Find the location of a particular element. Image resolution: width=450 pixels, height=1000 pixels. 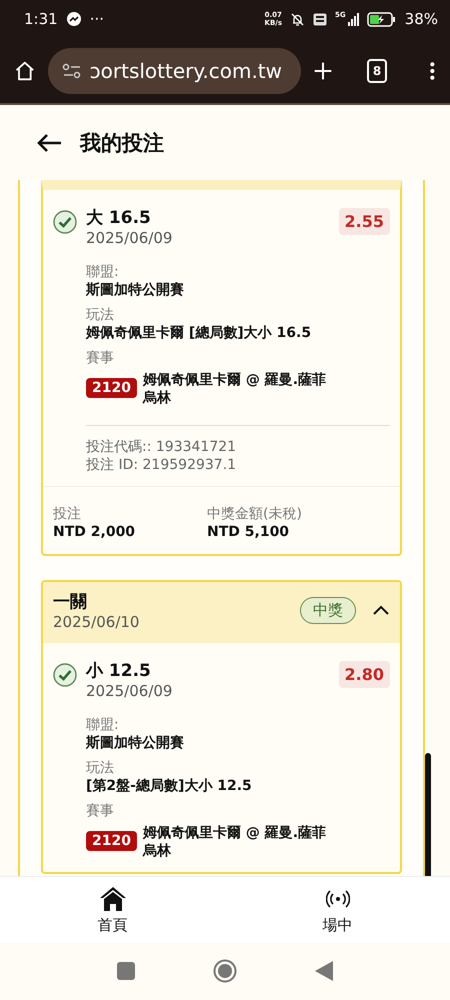

odds-badge: 2.55 is located at coordinates (364, 221).